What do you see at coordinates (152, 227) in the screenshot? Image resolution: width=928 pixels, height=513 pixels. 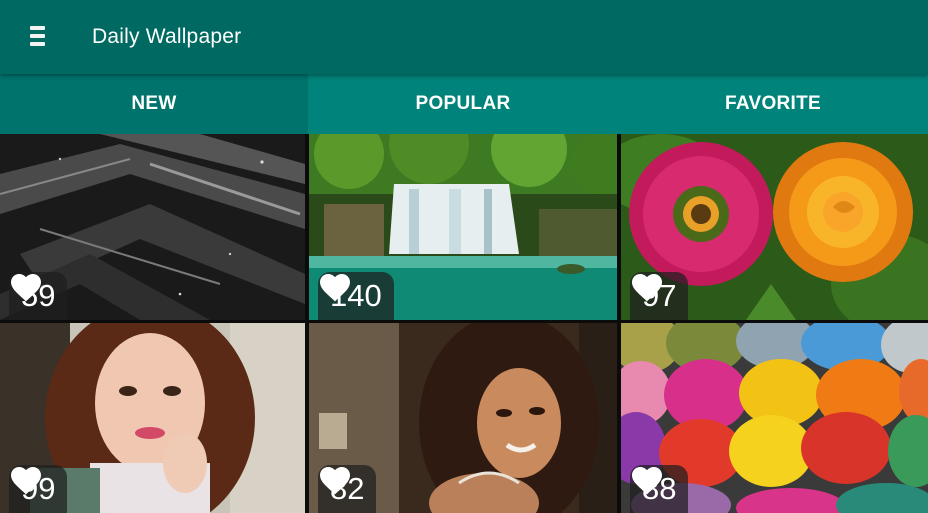 I see `wallpaper-tile-abstract: 59` at bounding box center [152, 227].